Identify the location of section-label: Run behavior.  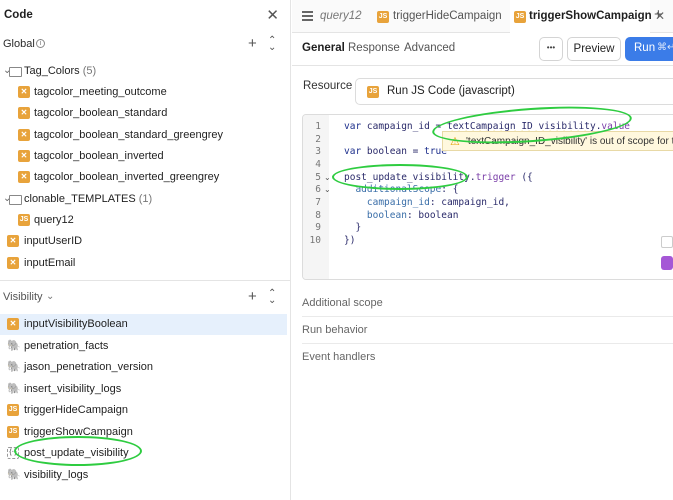
(335, 330).